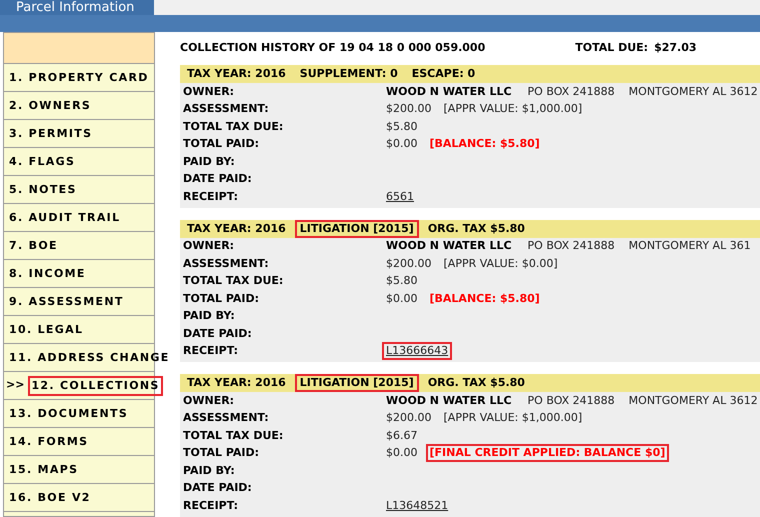 This screenshot has height=517, width=760. What do you see at coordinates (443, 74) in the screenshot?
I see `header-text: ESCAPE: 0` at bounding box center [443, 74].